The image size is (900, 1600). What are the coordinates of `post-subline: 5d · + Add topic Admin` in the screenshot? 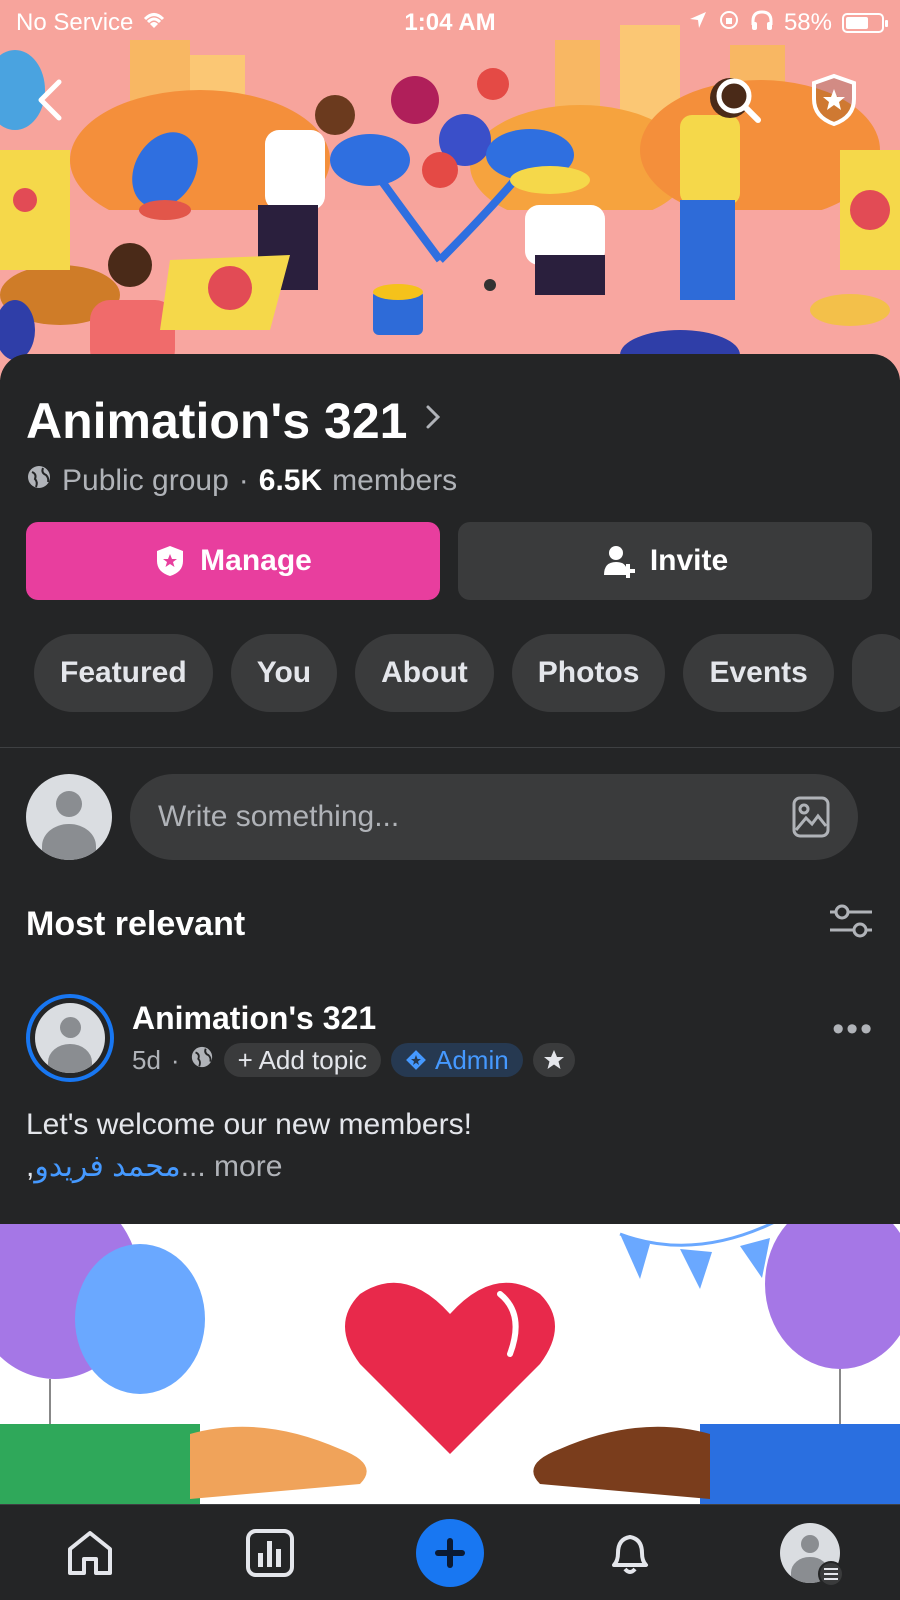 It's located at (353, 1060).